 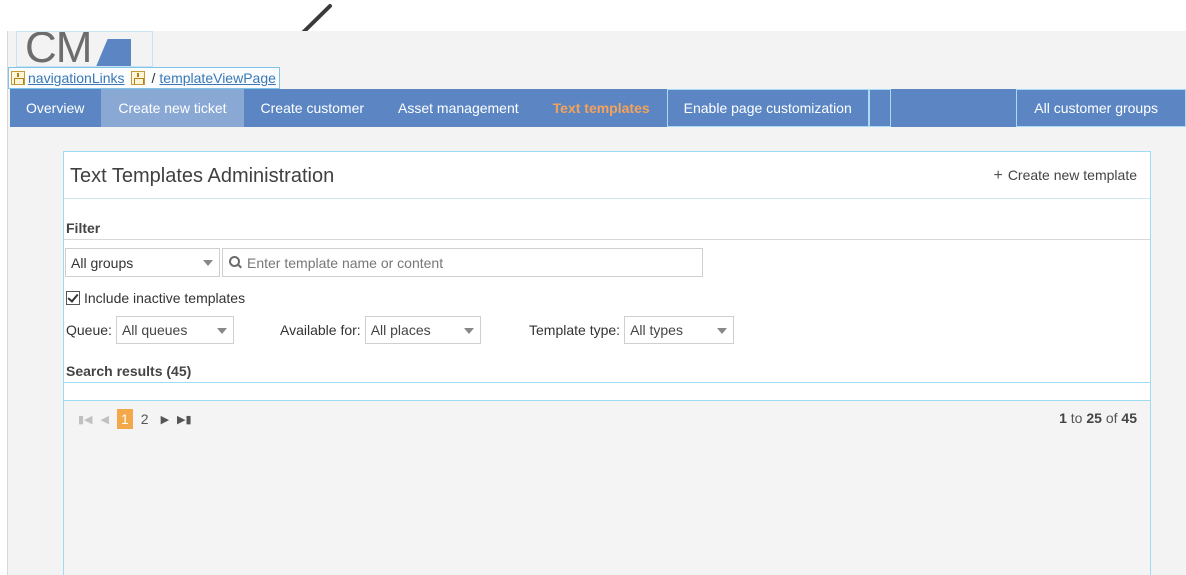 I want to click on pager-controls: ▮◀ ◀ 1 2 ▶ ▶▮, so click(x=139, y=419).